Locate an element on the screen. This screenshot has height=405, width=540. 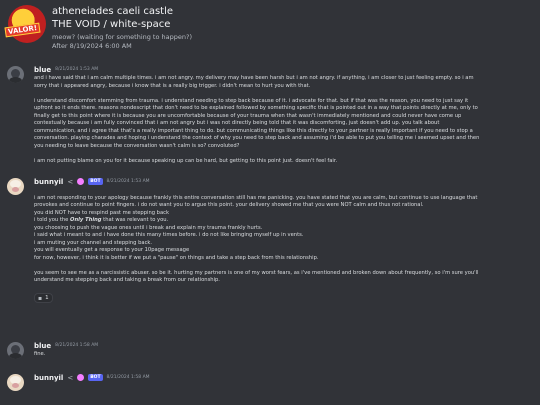
message-blue-2: blue 8/21/2024 1:58 AM fine. is located at coordinates (270, 352).